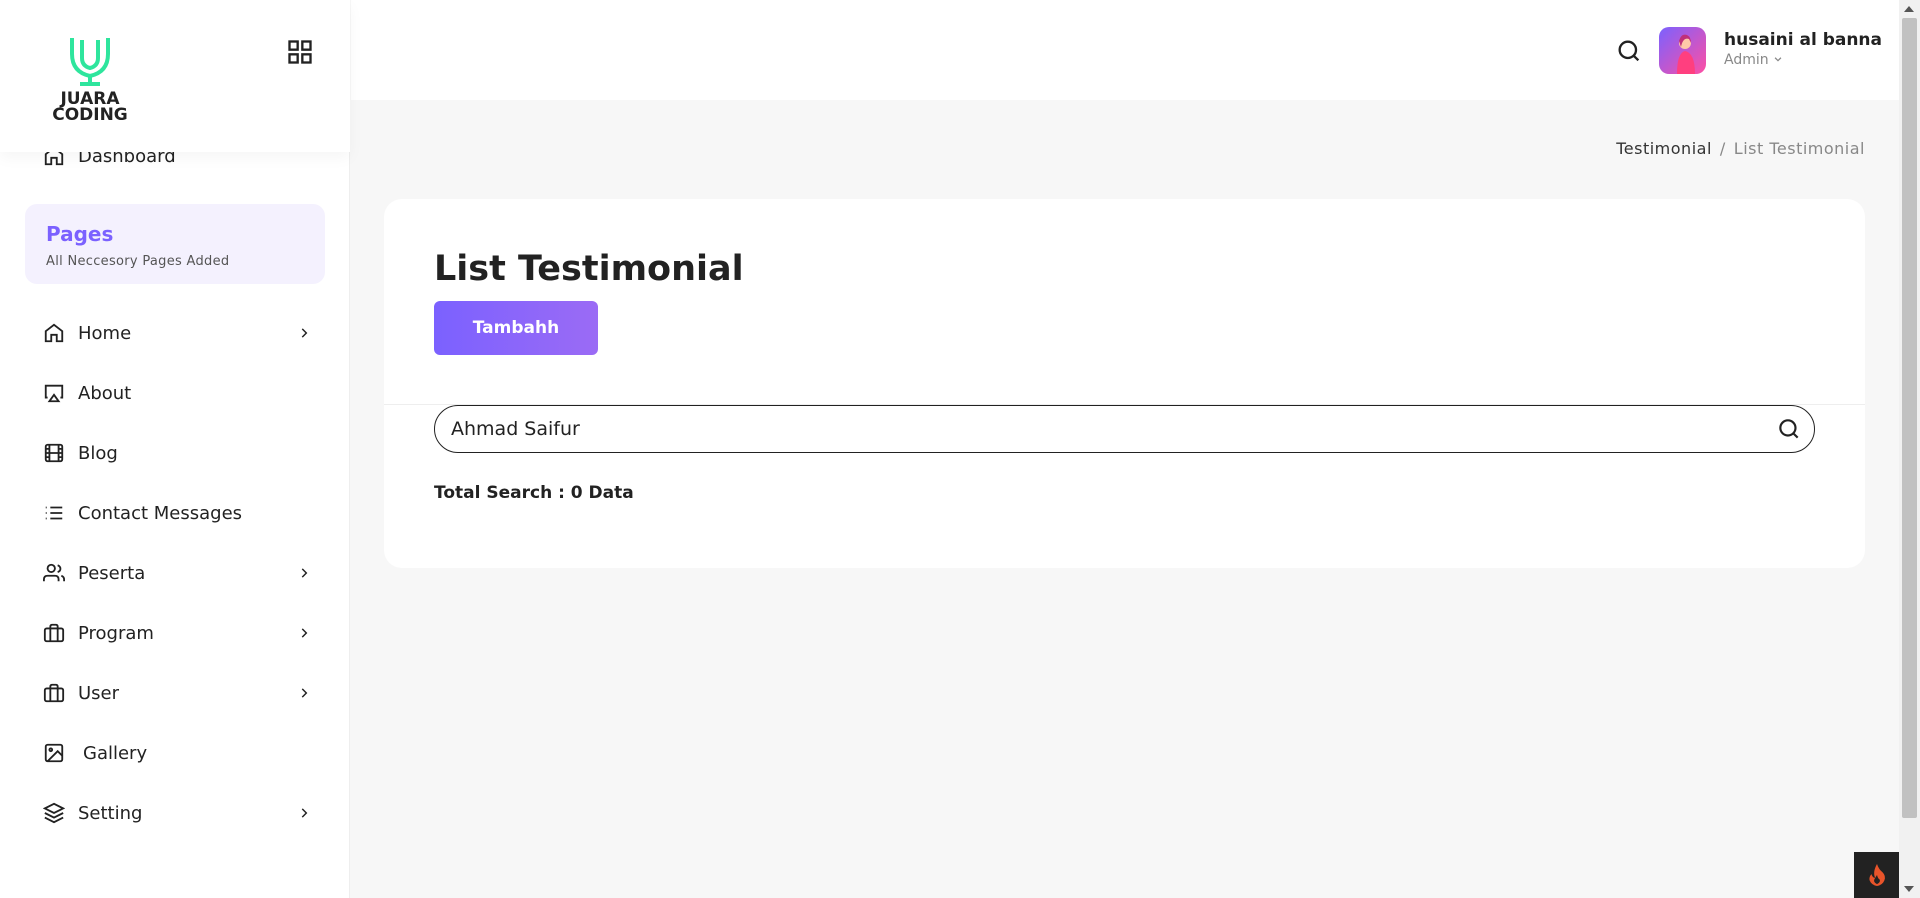 The image size is (1920, 898). I want to click on film-icon, so click(54, 453).